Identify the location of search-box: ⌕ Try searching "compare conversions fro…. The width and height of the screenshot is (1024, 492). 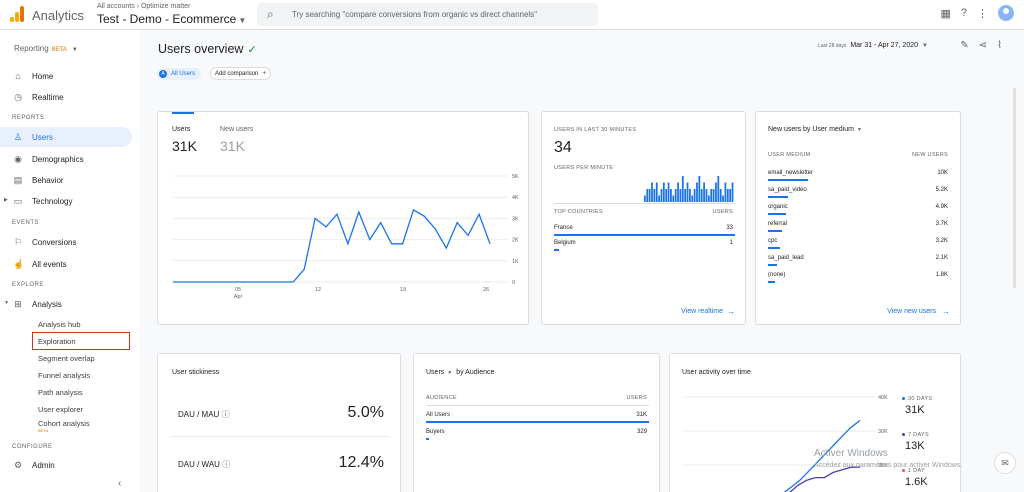
(427, 14).